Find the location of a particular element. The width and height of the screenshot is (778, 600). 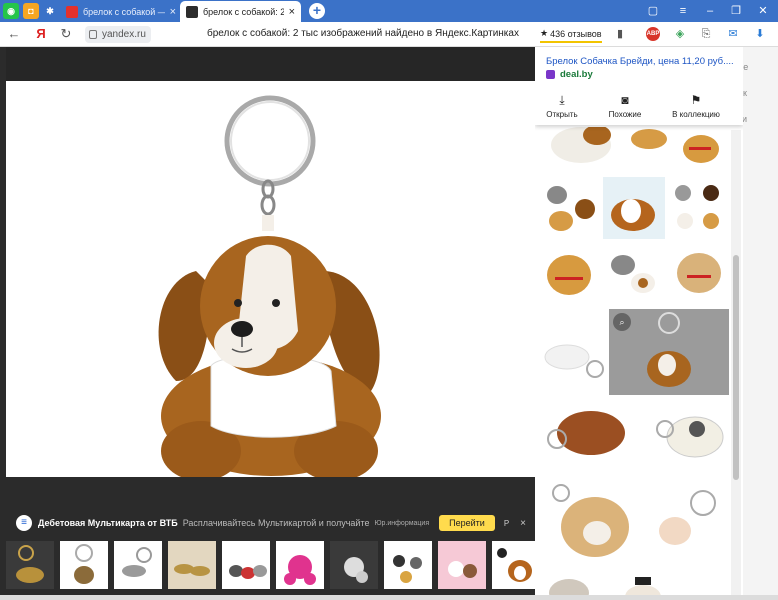

ad-go-button: Перейти is located at coordinates (467, 523).